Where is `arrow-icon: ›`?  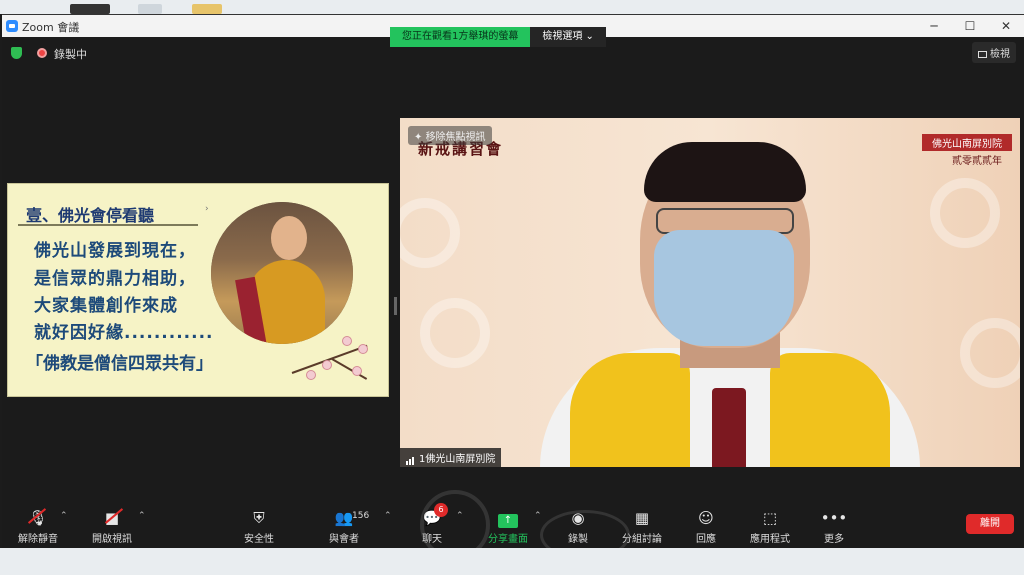 arrow-icon: › is located at coordinates (207, 209).